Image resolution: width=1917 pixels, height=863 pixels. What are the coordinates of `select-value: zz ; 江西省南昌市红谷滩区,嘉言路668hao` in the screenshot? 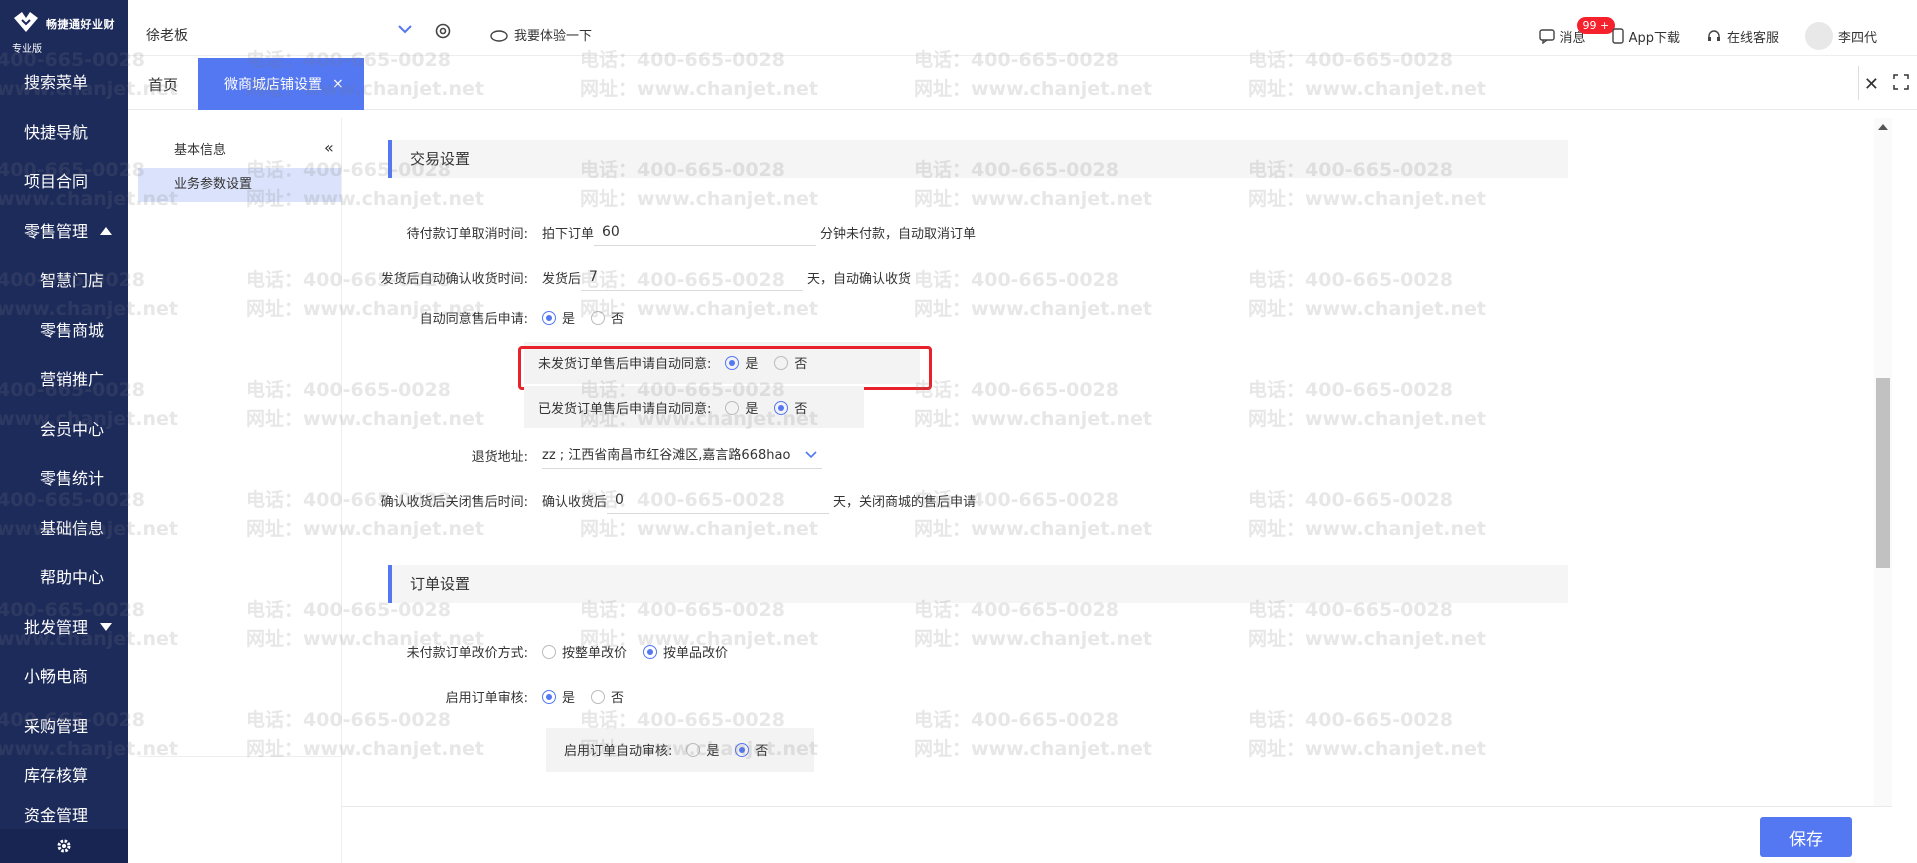 It's located at (666, 455).